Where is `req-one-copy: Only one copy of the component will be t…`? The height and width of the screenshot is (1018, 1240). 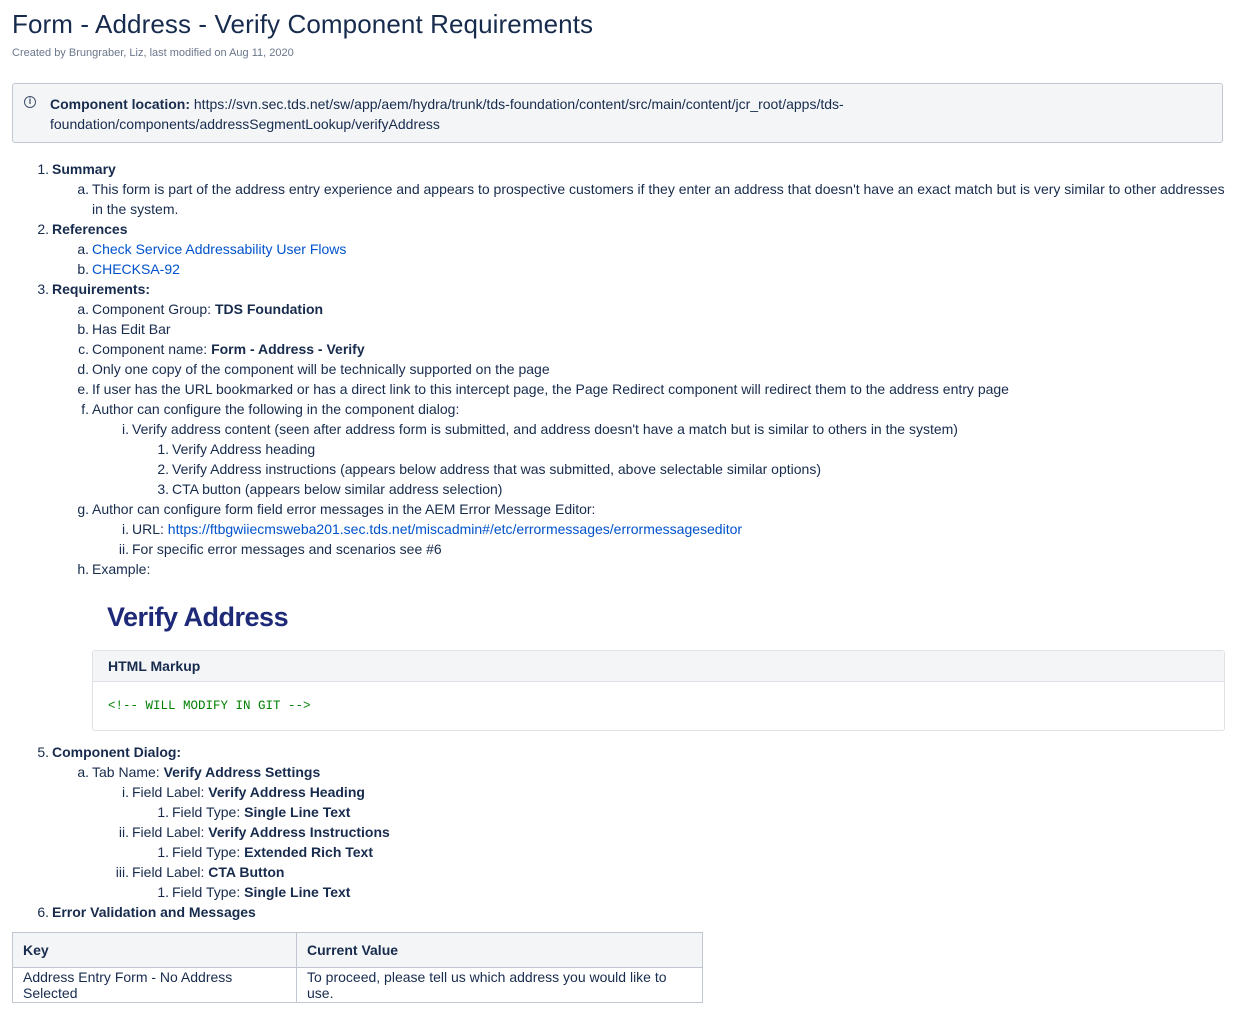
req-one-copy: Only one copy of the component will be t… is located at coordinates (321, 369).